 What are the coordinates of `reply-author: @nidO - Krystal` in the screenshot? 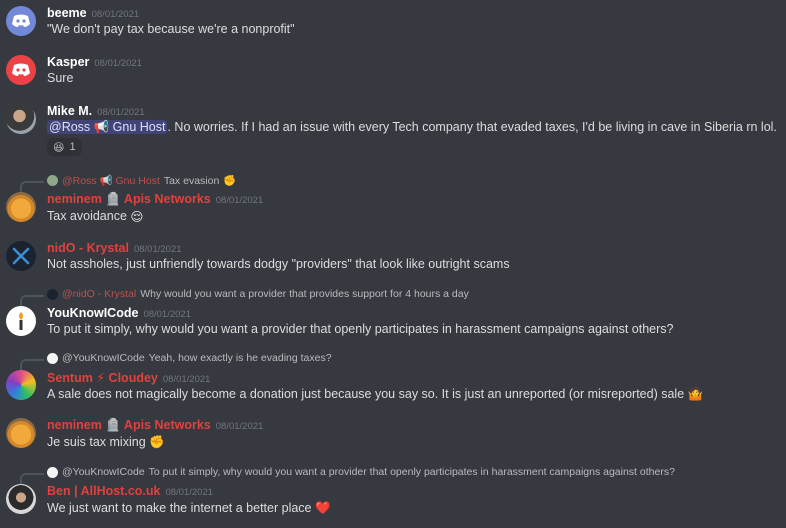 It's located at (99, 294).